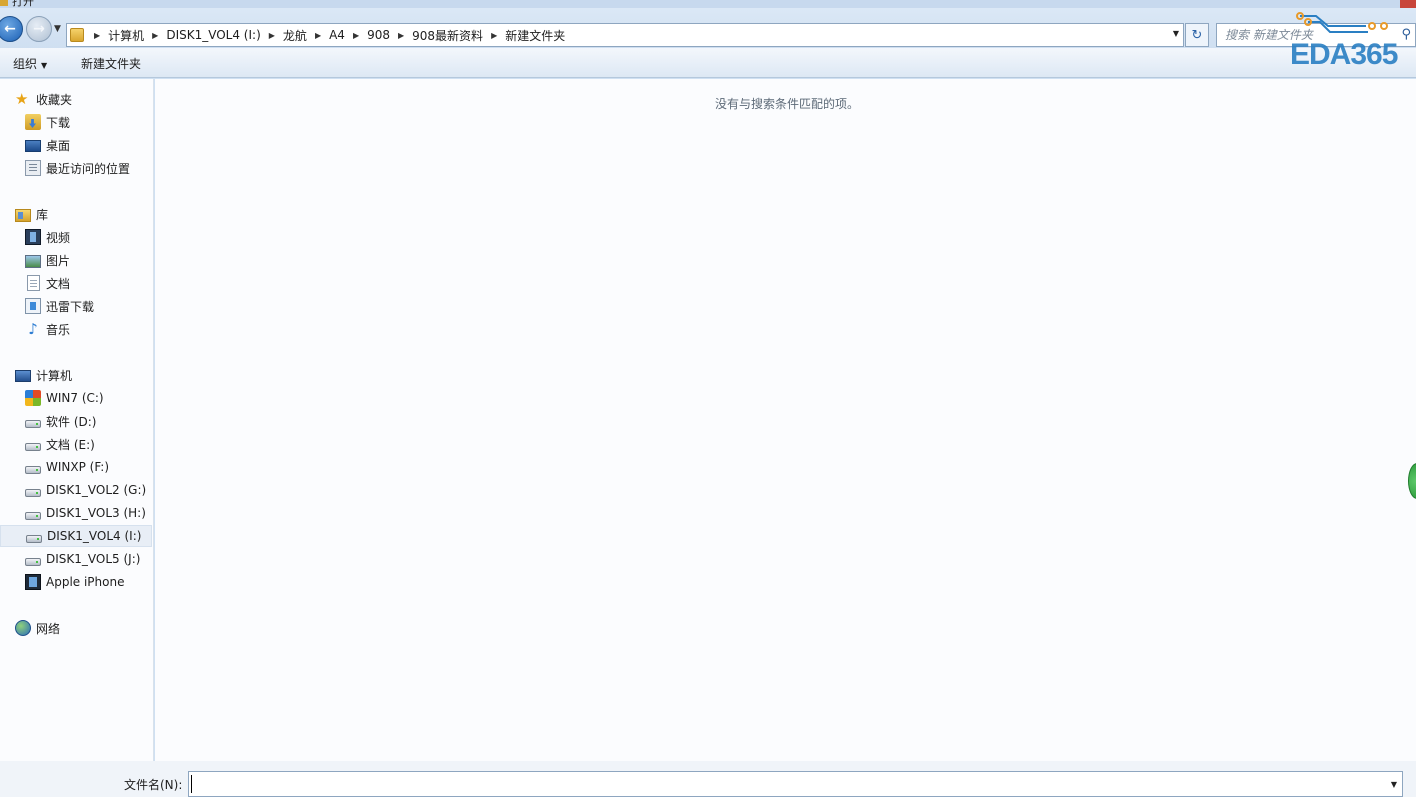 The width and height of the screenshot is (1416, 797). What do you see at coordinates (88, 168) in the screenshot?
I see `nav-label: 最近访问的位置` at bounding box center [88, 168].